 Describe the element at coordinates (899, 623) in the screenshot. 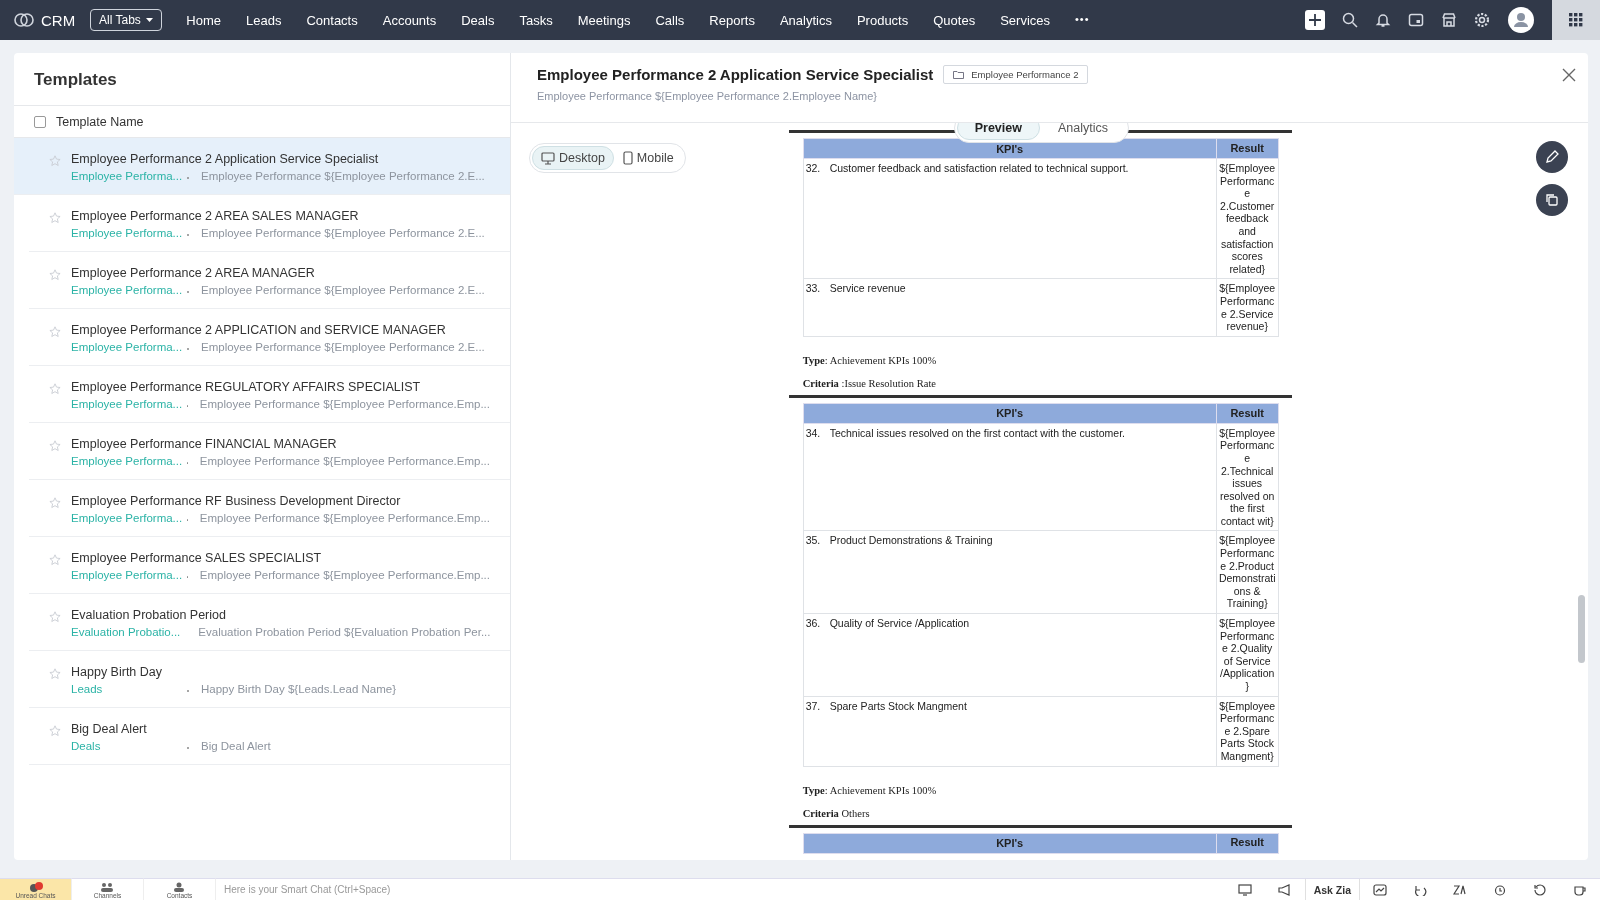

I see `kpi-text: Quality of Service /Application` at that location.